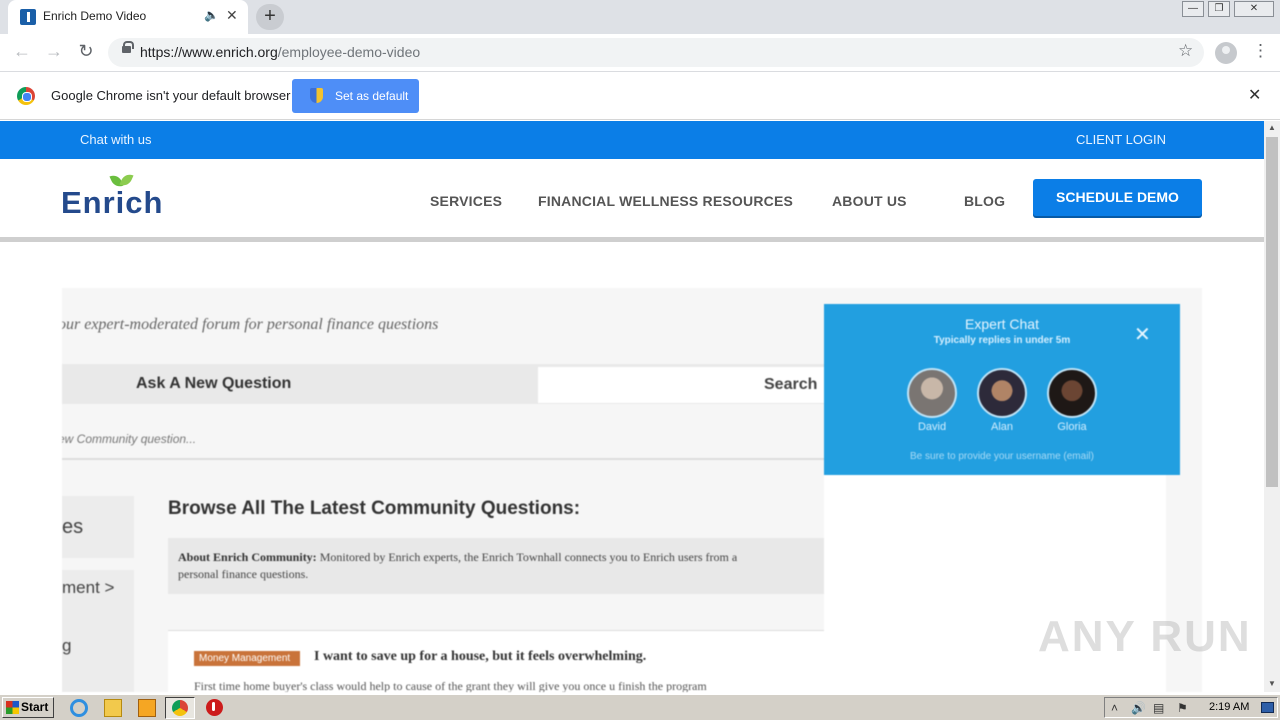  I want to click on start-label: Start, so click(35, 707).